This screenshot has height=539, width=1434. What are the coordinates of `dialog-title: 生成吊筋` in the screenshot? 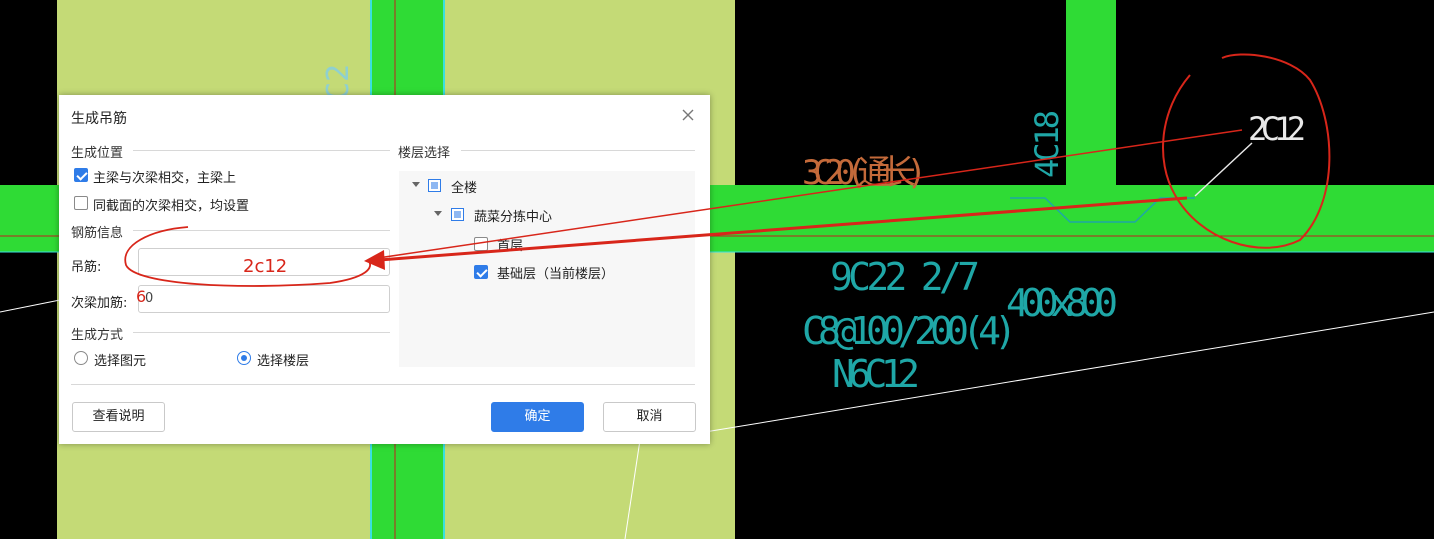 It's located at (99, 119).